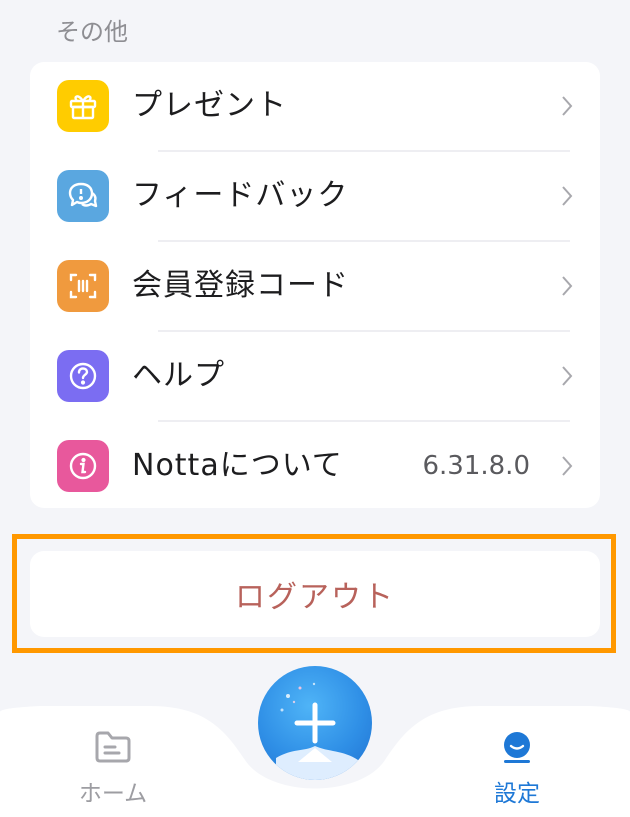  I want to click on add-button, so click(315, 723).